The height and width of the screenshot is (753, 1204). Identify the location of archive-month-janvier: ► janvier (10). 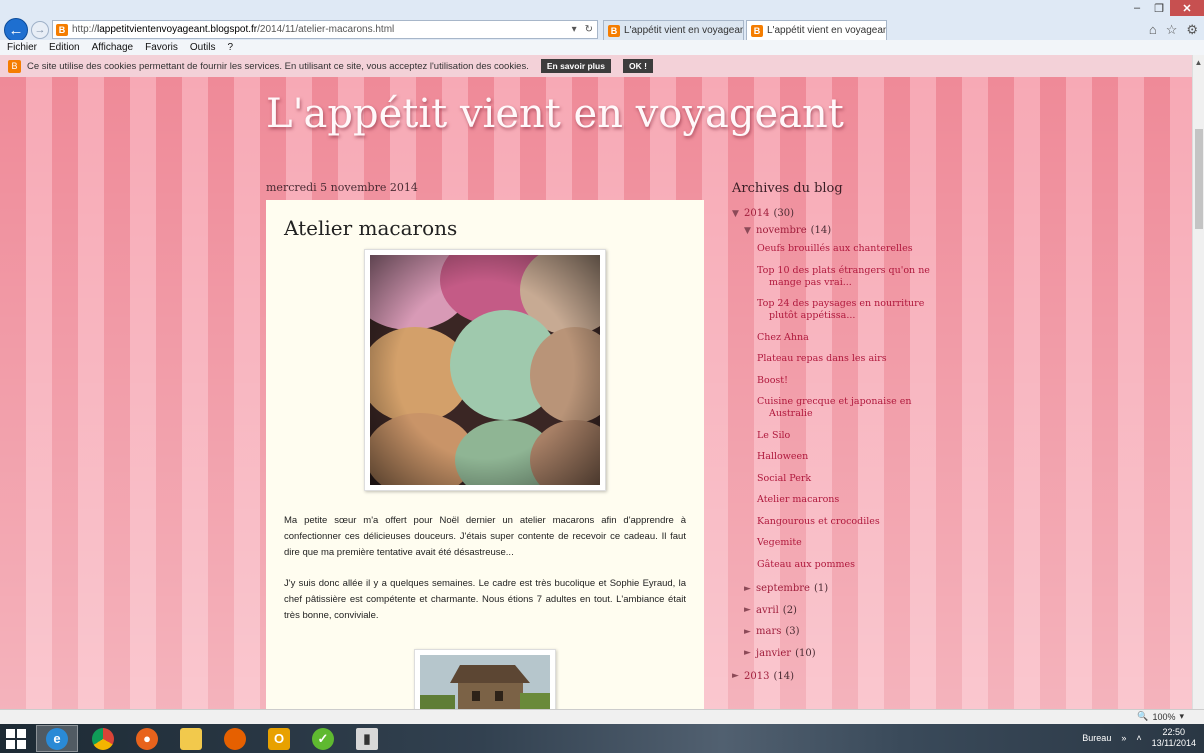
(838, 653).